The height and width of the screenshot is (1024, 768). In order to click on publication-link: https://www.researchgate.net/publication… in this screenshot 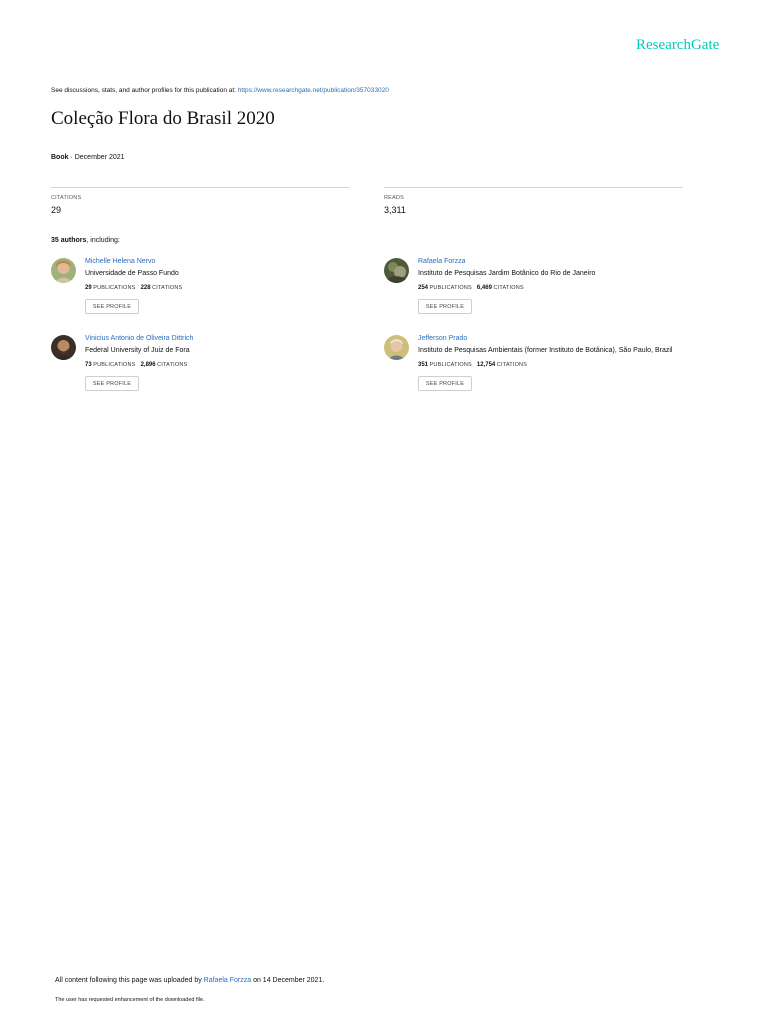, I will do `click(313, 90)`.